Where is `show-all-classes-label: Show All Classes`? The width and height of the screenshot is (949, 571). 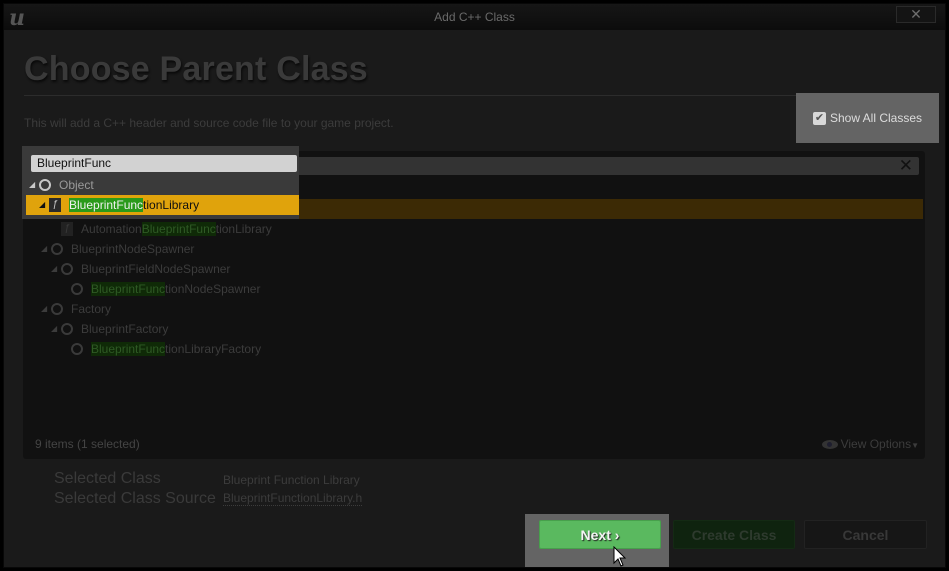
show-all-classes-label: Show All Classes is located at coordinates (876, 118).